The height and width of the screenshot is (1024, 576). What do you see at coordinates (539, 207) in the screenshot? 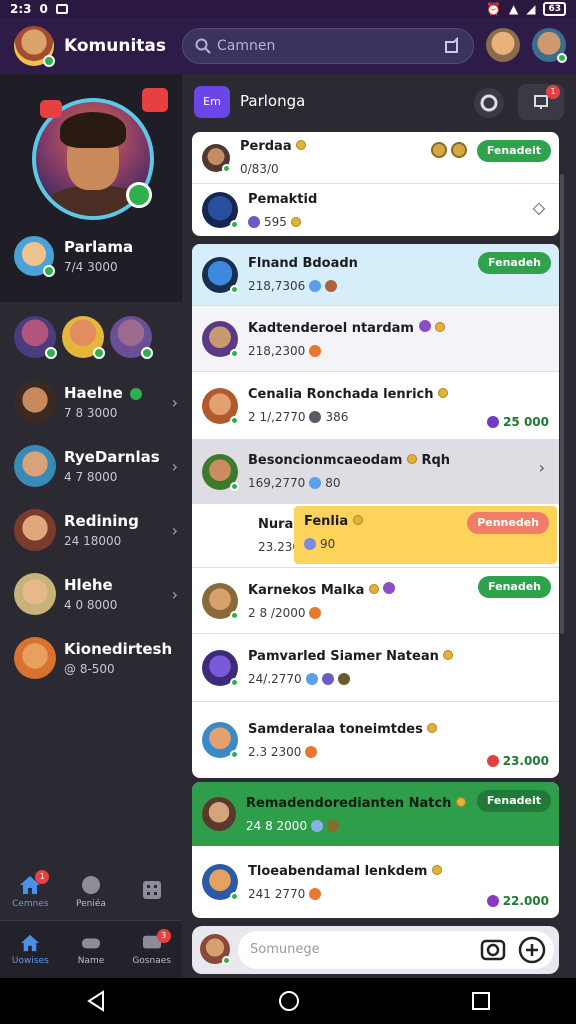
I see `tag-icon: ◇` at bounding box center [539, 207].